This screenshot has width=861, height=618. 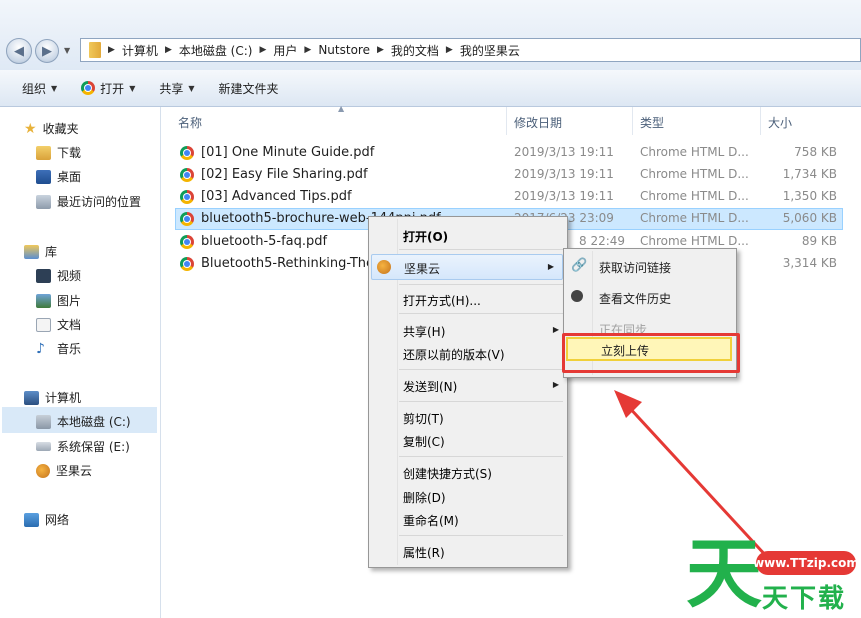 What do you see at coordinates (819, 241) in the screenshot?
I see `file-size: 89 KB` at bounding box center [819, 241].